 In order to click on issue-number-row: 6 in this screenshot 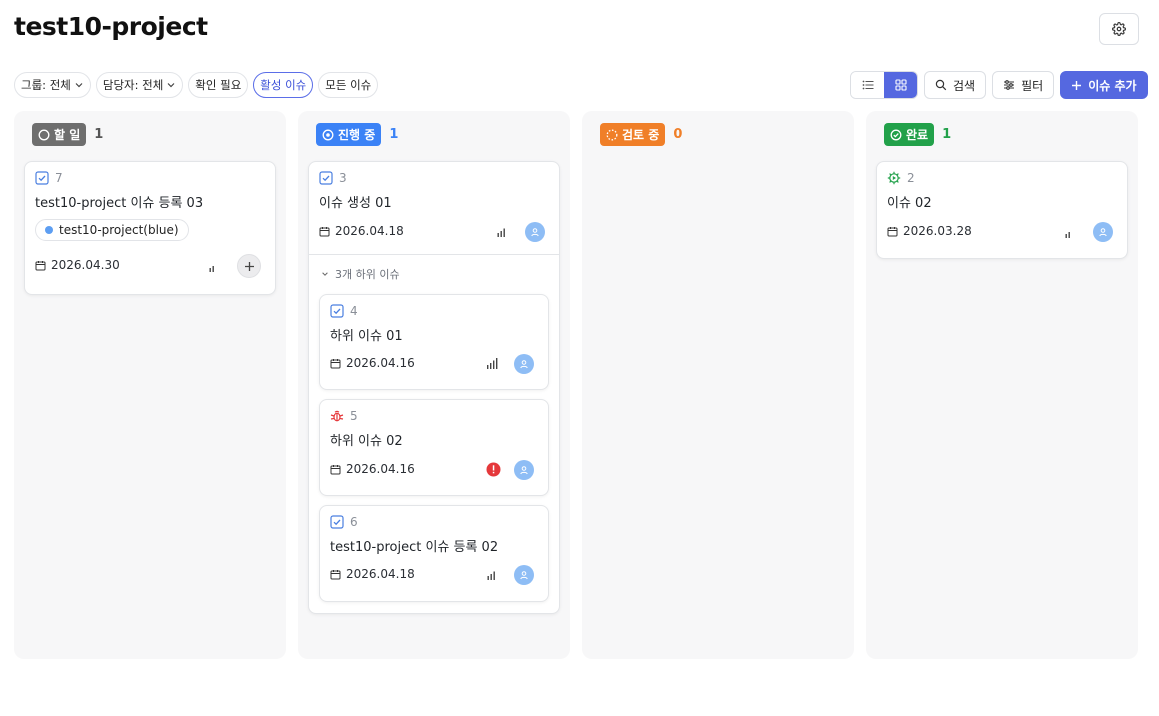, I will do `click(344, 522)`.